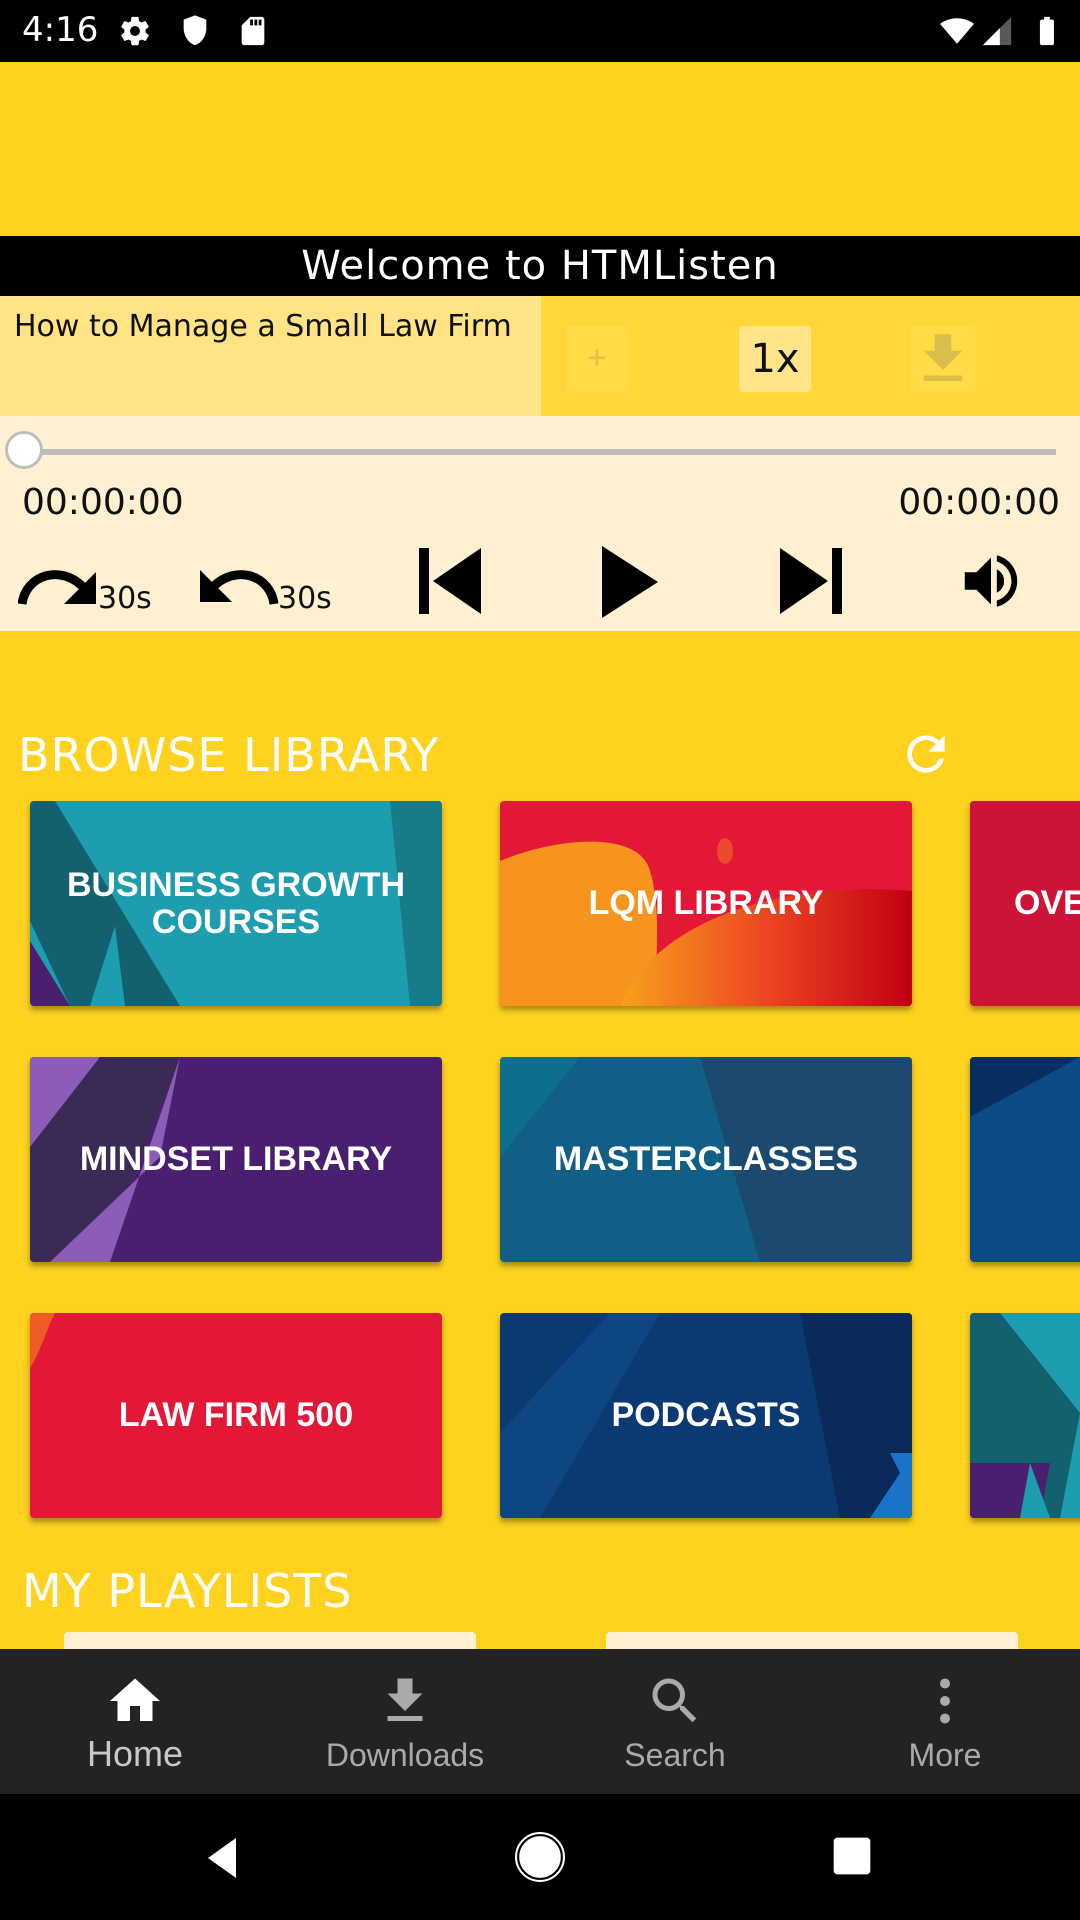 The image size is (1080, 1920). What do you see at coordinates (541, 452) in the screenshot?
I see `seek-bar` at bounding box center [541, 452].